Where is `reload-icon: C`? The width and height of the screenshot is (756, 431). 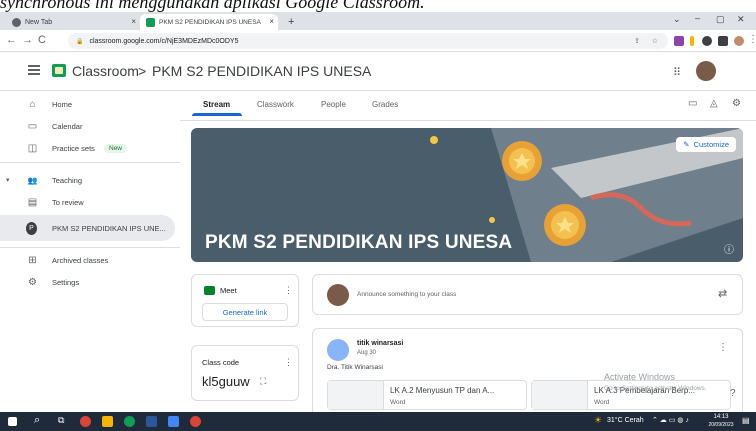
reload-icon: C is located at coordinates (42, 40).